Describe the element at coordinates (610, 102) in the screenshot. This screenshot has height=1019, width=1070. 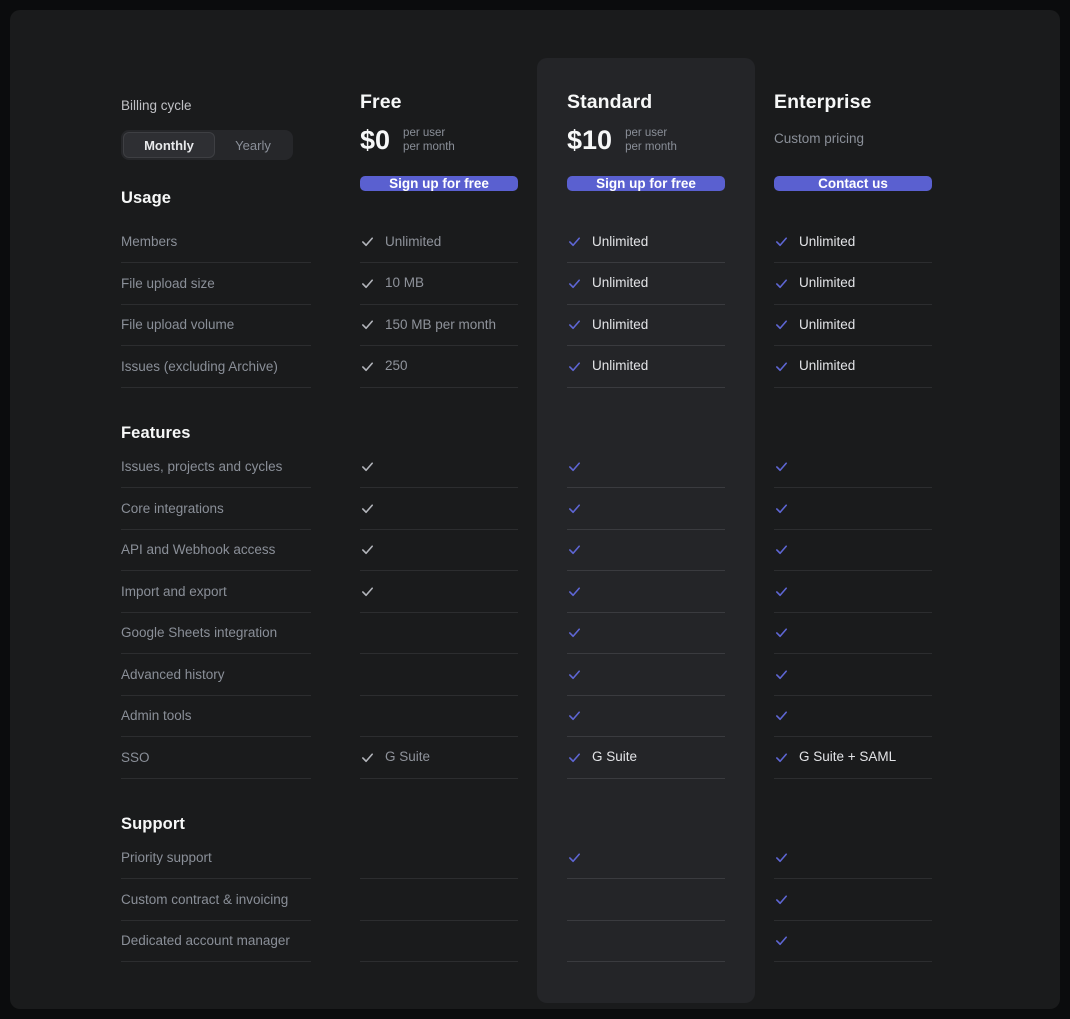
I see `plan-name-standard: Standard` at that location.